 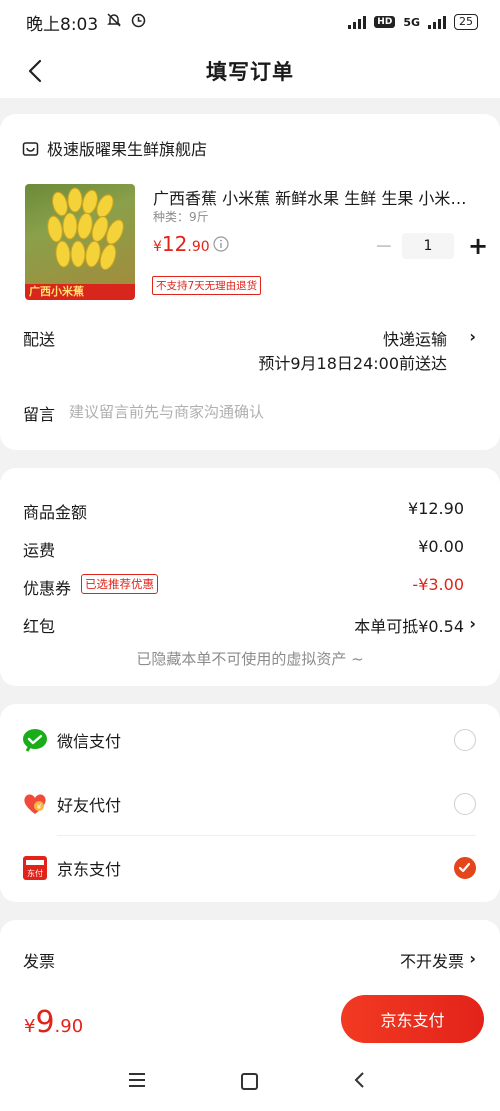 I want to click on price-decimal: .90, so click(x=198, y=247).